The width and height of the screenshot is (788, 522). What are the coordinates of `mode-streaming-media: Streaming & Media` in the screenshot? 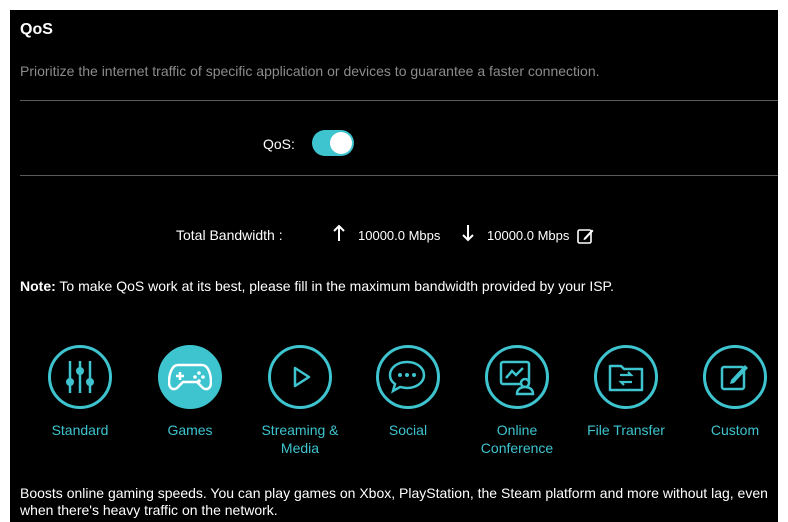 It's located at (300, 401).